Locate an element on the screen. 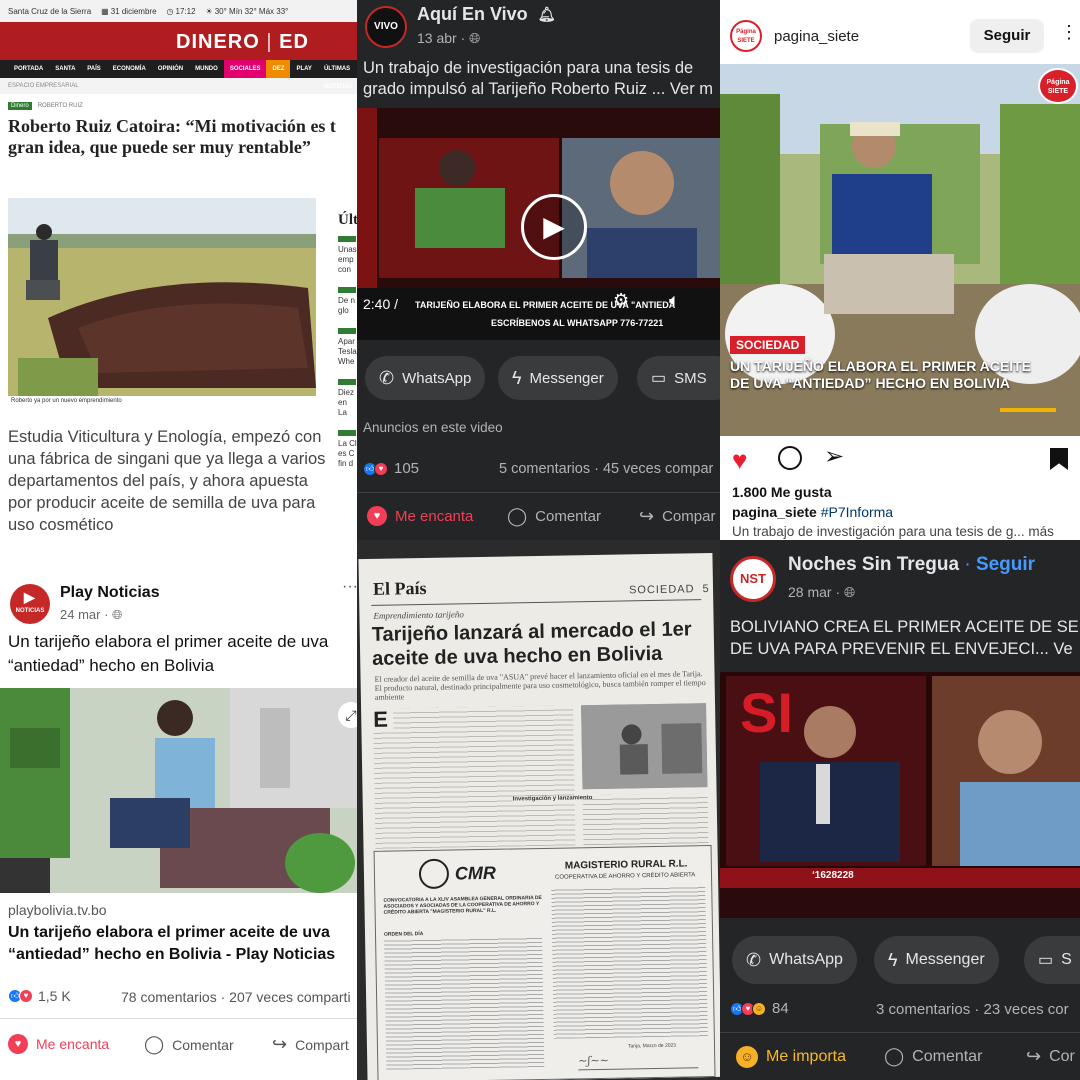 The width and height of the screenshot is (1080, 1080). account-name: pagina_siete is located at coordinates (816, 36).